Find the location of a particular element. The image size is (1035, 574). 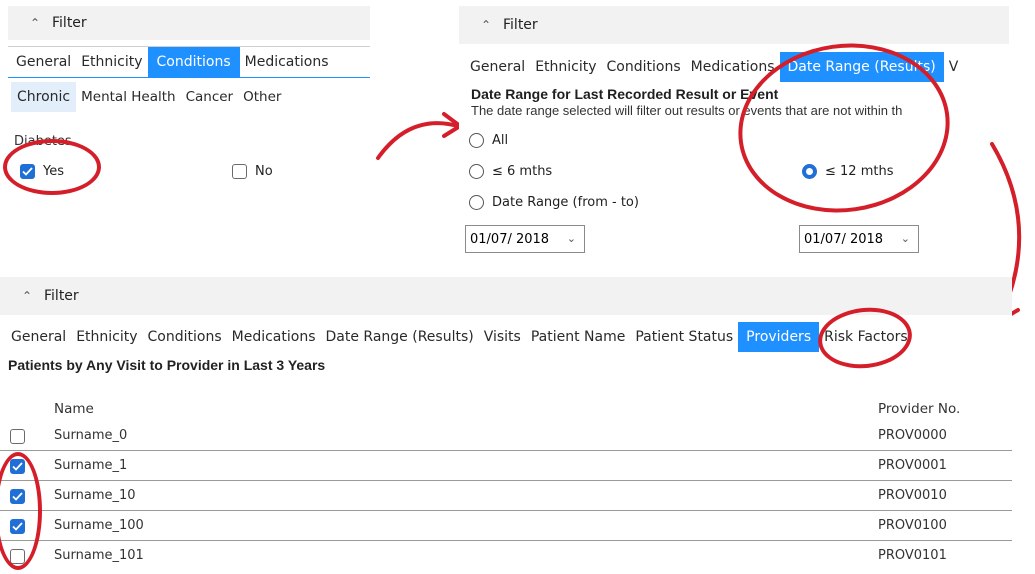

tab-patient-status: Patient Status is located at coordinates (684, 337).